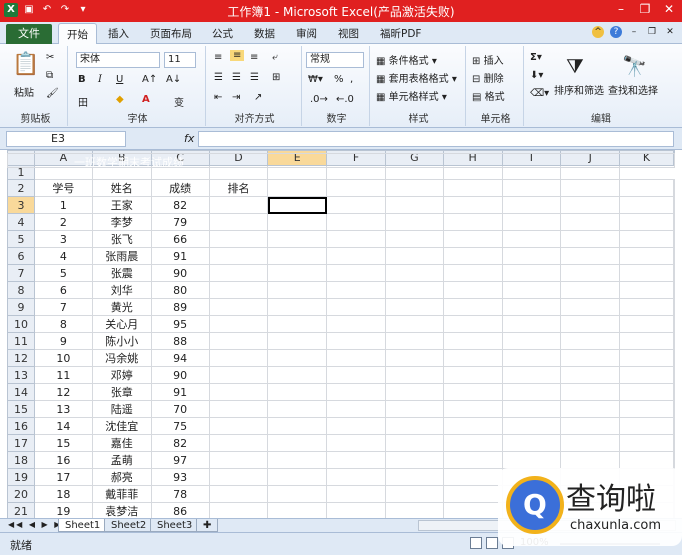  What do you see at coordinates (319, 99) in the screenshot?
I see `increase-decimal-icon: .0→` at bounding box center [319, 99].